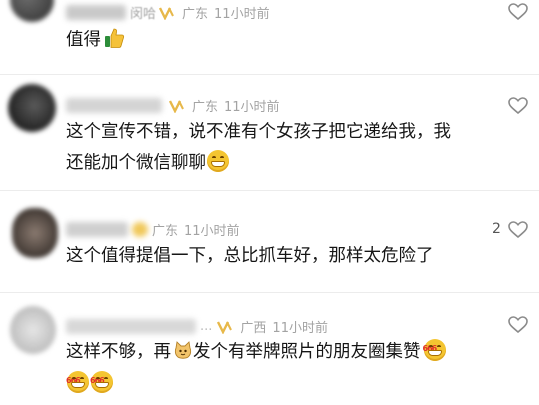  Describe the element at coordinates (197, 326) in the screenshot. I see `comment-meta: ... 广西 11小时前` at that location.